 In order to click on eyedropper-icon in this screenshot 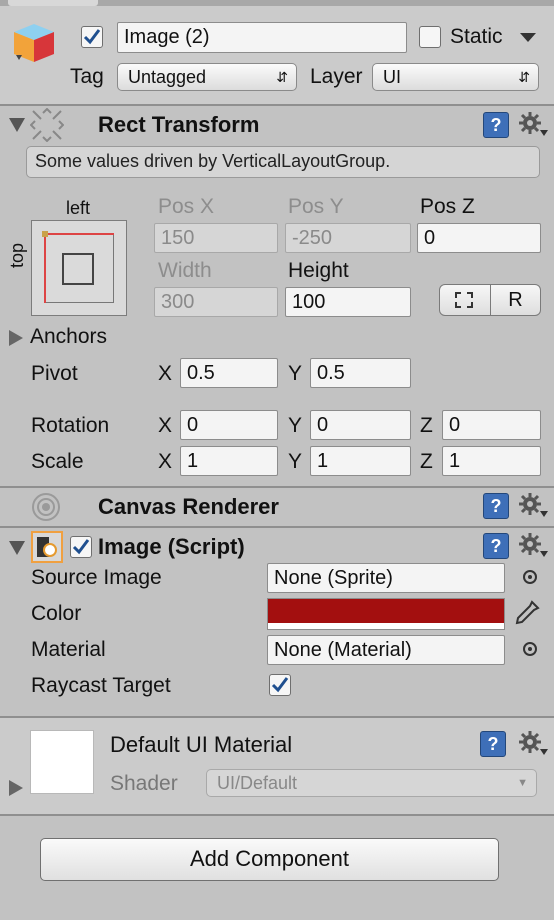, I will do `click(527, 613)`.